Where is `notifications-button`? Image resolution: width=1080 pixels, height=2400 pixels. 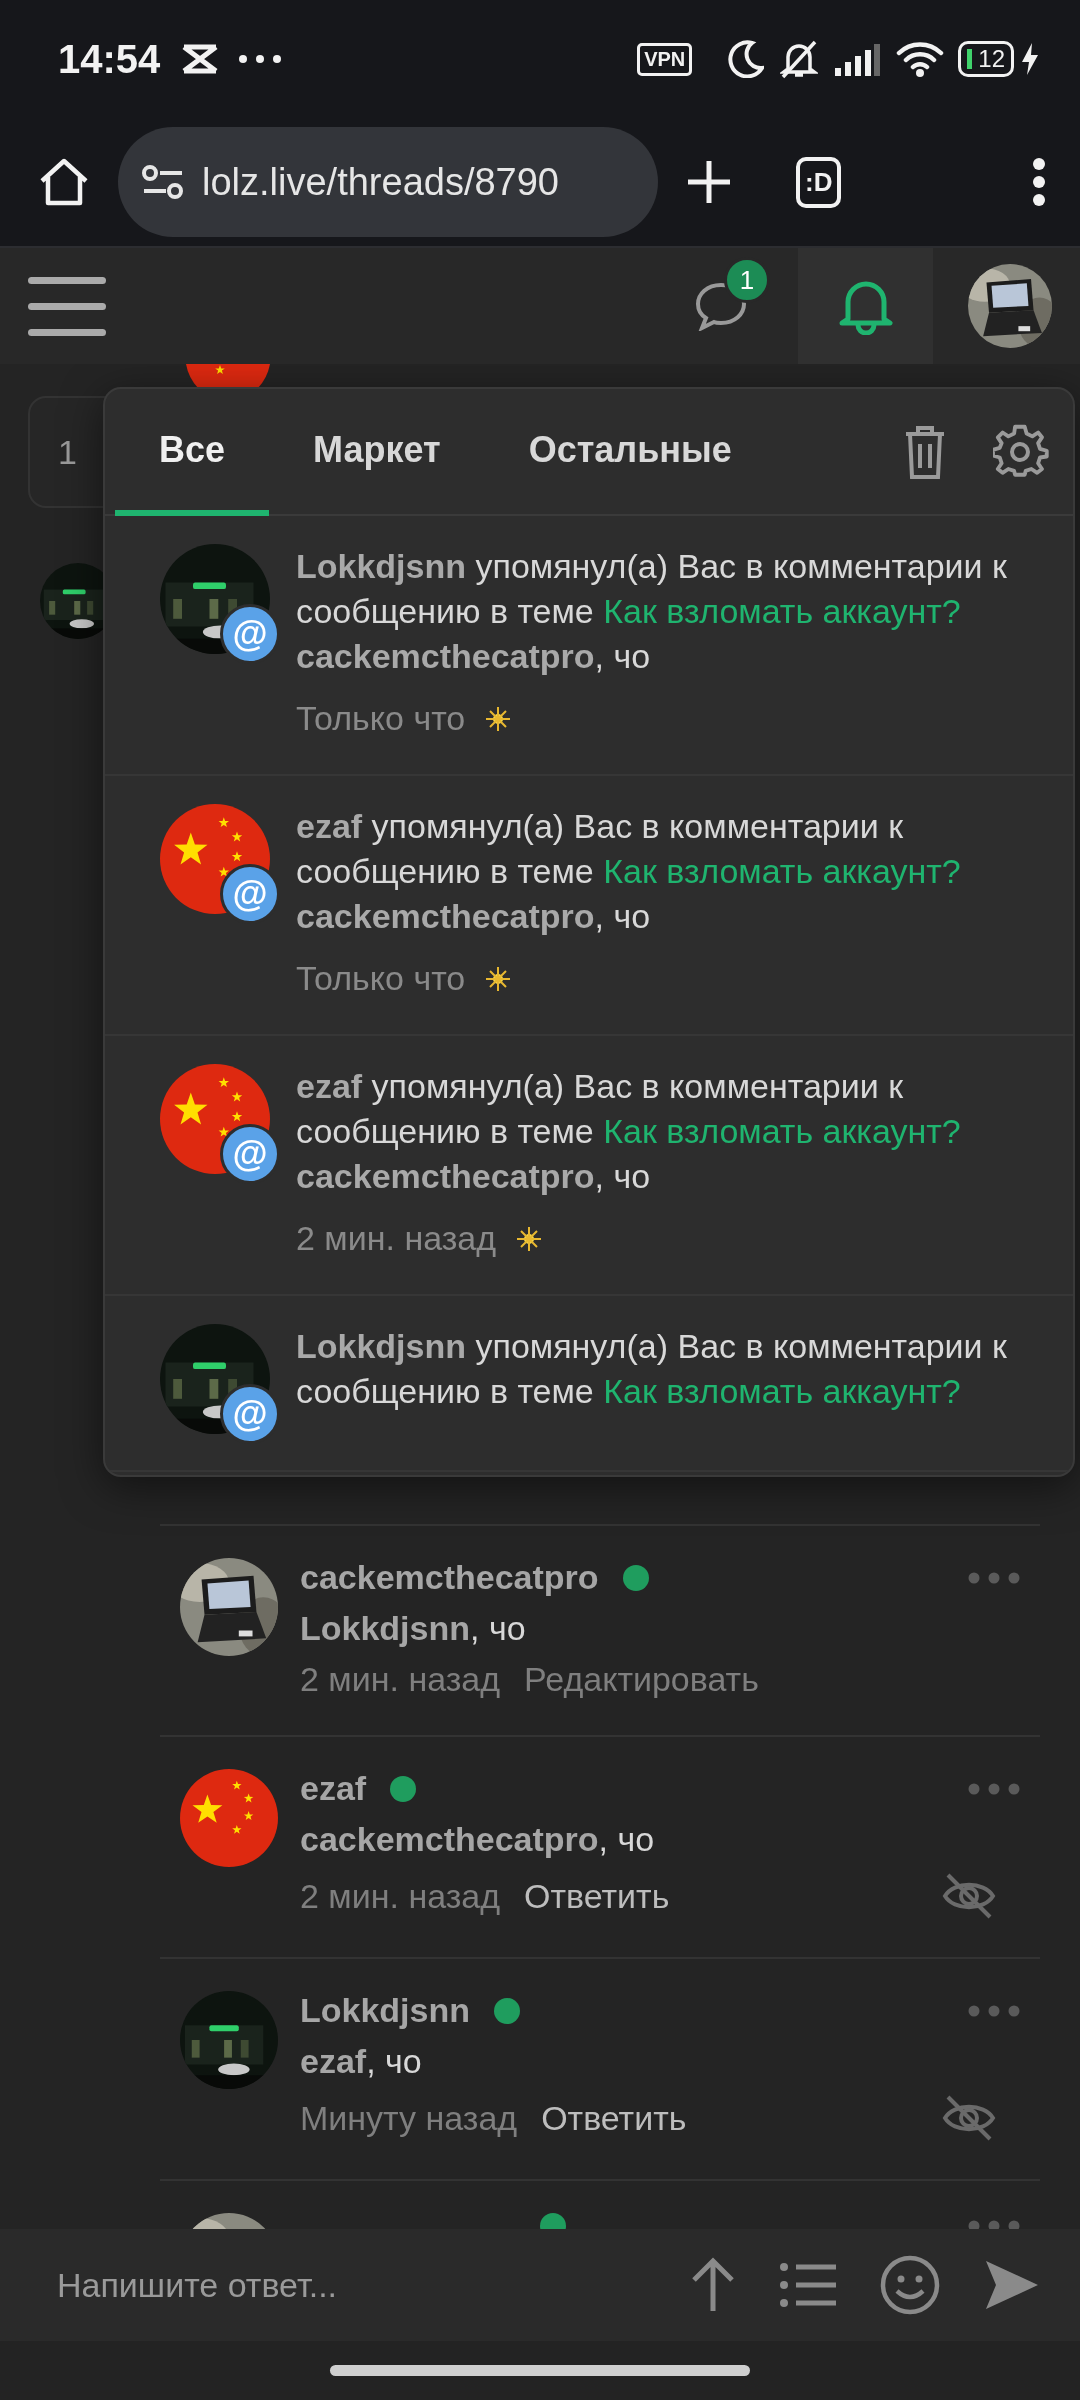 notifications-button is located at coordinates (865, 306).